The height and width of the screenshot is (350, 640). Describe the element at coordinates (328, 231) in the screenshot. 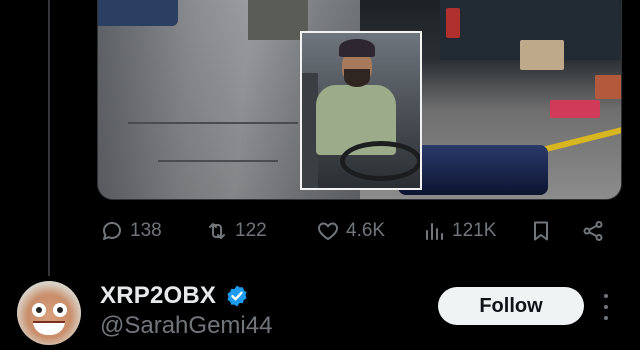

I see `heart-icon` at that location.